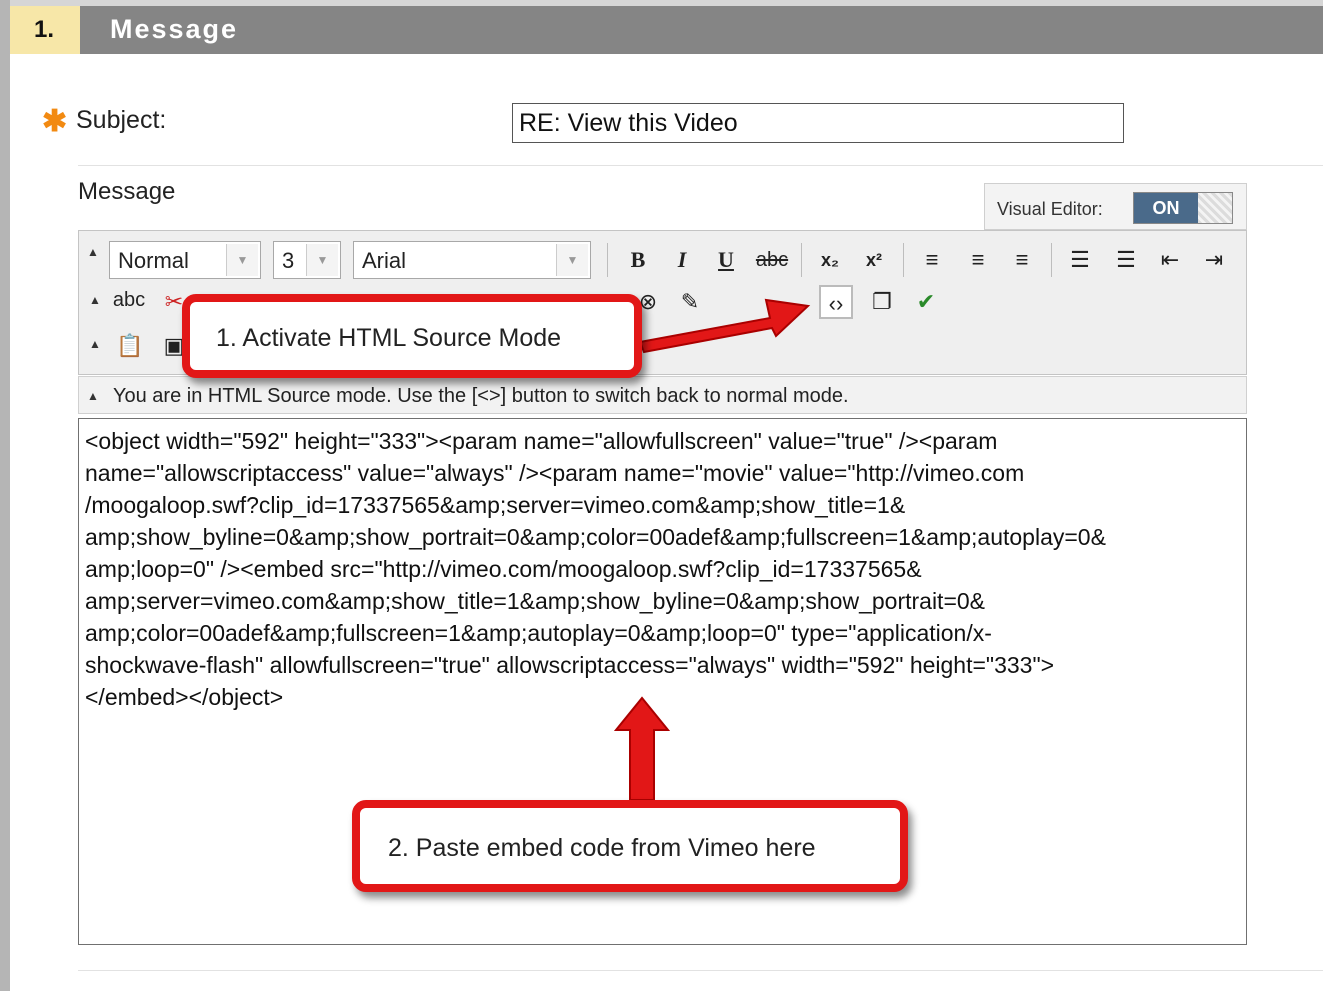 This screenshot has width=1323, height=991. I want to click on callout-step2: 2. Paste embed code from Vimeo here, so click(630, 846).